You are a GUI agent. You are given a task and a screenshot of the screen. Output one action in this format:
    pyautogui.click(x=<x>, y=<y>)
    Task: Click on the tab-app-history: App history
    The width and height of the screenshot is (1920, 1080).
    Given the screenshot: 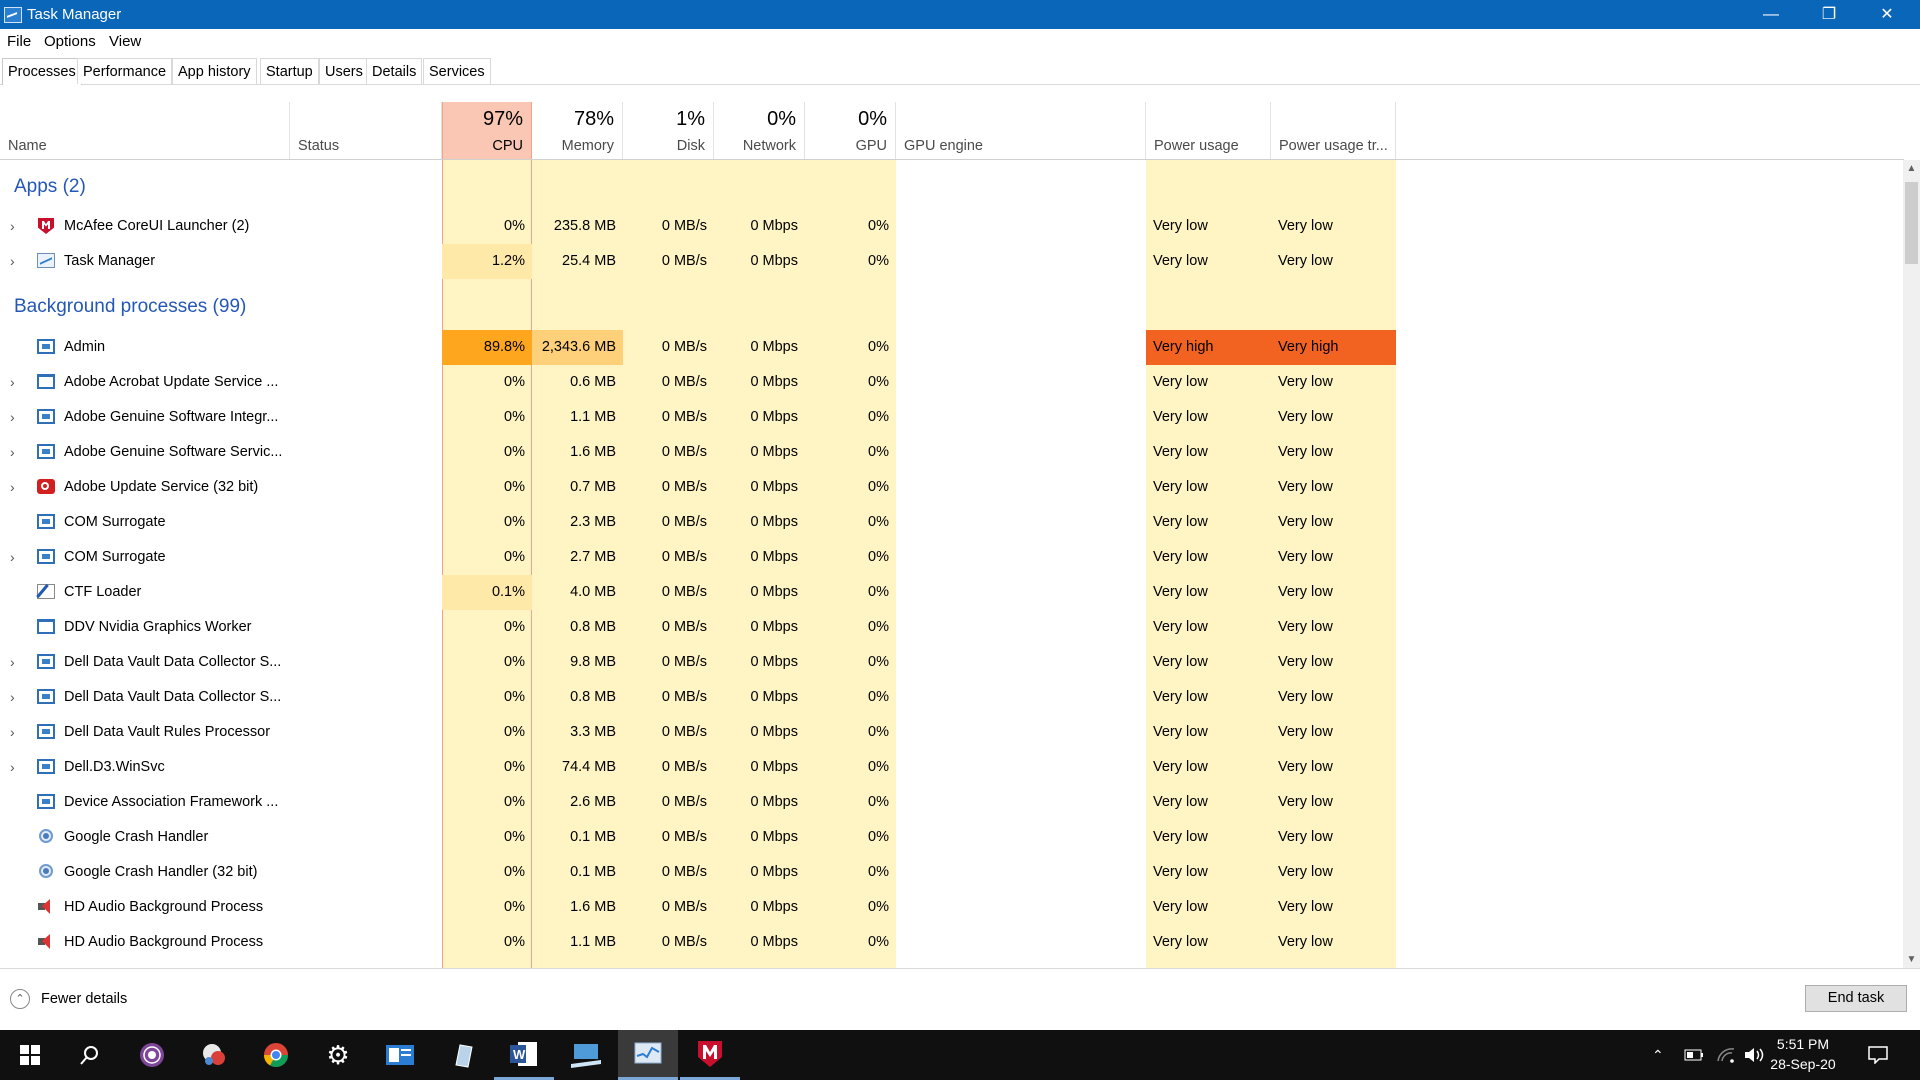 What is the action you would take?
    pyautogui.click(x=214, y=71)
    